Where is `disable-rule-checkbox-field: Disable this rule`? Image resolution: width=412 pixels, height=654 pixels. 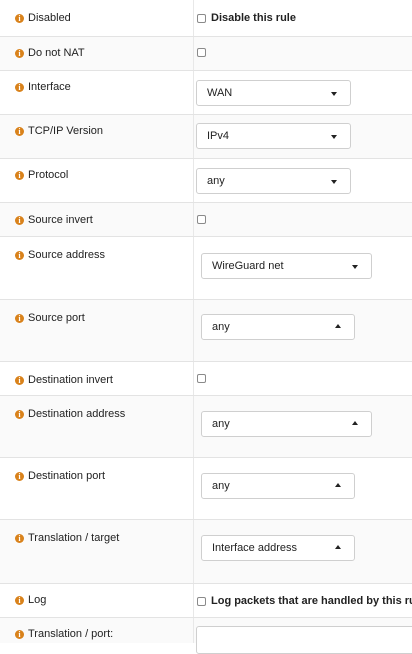
disable-rule-checkbox-field: Disable this rule is located at coordinates (246, 18).